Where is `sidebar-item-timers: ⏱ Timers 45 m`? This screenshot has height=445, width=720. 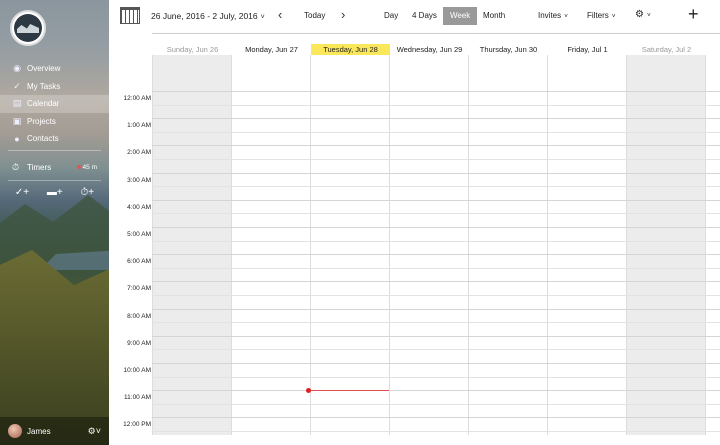 sidebar-item-timers: ⏱ Timers 45 m is located at coordinates (54, 167).